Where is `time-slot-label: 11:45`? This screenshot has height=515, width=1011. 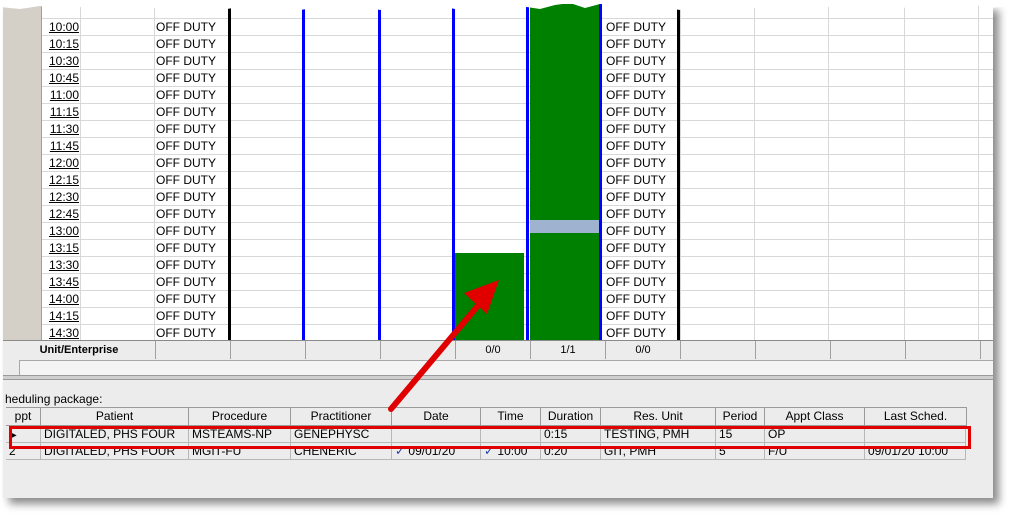 time-slot-label: 11:45 is located at coordinates (62, 146).